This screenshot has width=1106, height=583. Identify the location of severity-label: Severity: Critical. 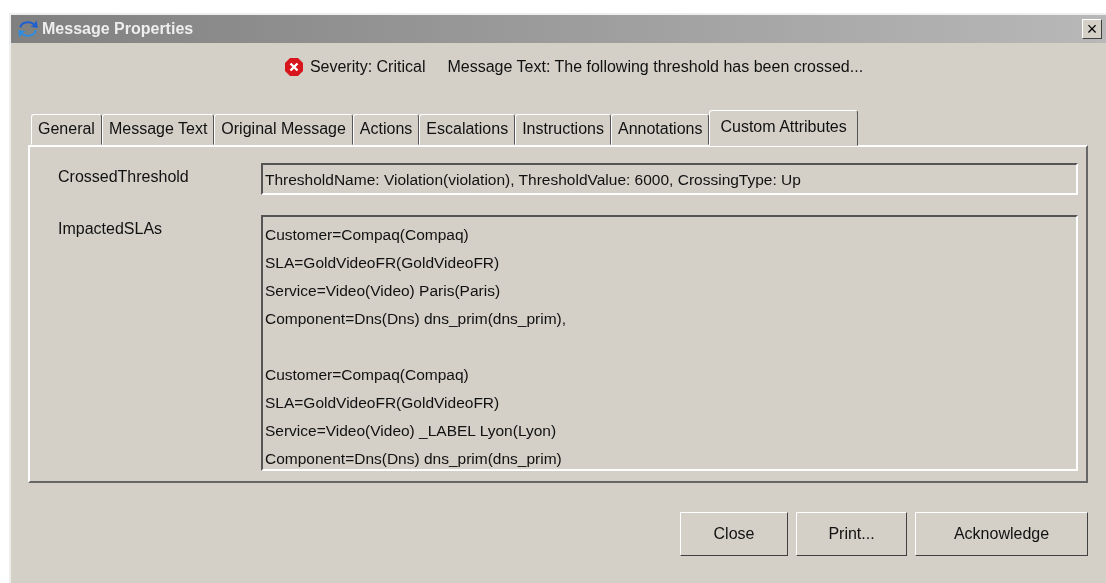
(367, 67).